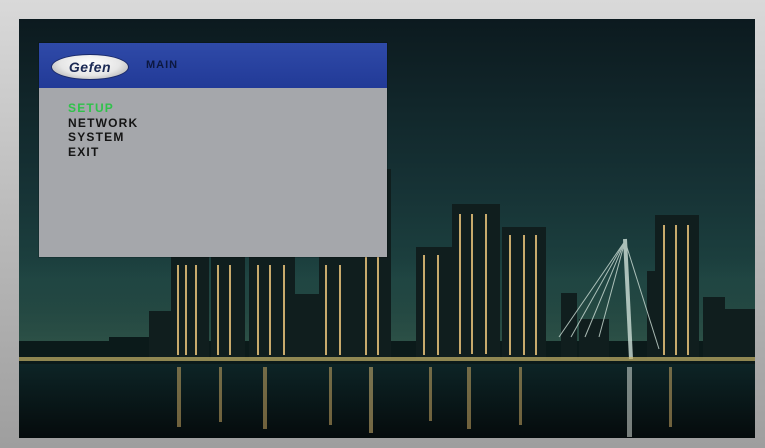 Image resolution: width=765 pixels, height=448 pixels. Describe the element at coordinates (103, 152) in the screenshot. I see `menu-item-exit: EXIT` at that location.